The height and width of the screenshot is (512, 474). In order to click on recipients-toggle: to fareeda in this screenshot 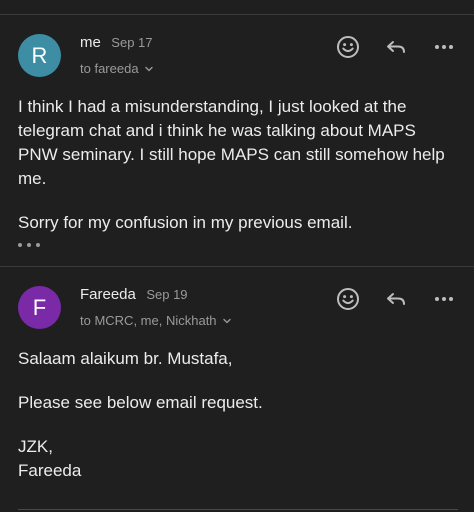, I will do `click(117, 68)`.